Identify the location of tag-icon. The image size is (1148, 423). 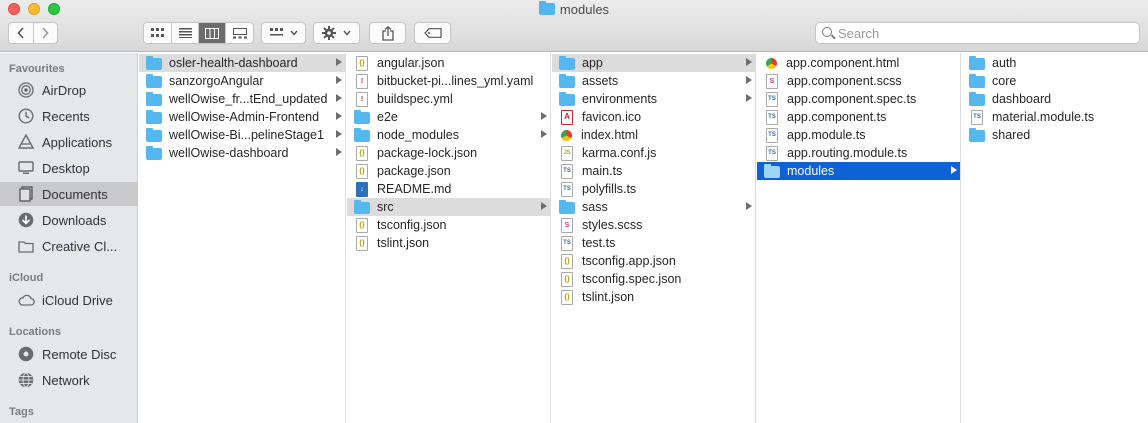
(432, 33).